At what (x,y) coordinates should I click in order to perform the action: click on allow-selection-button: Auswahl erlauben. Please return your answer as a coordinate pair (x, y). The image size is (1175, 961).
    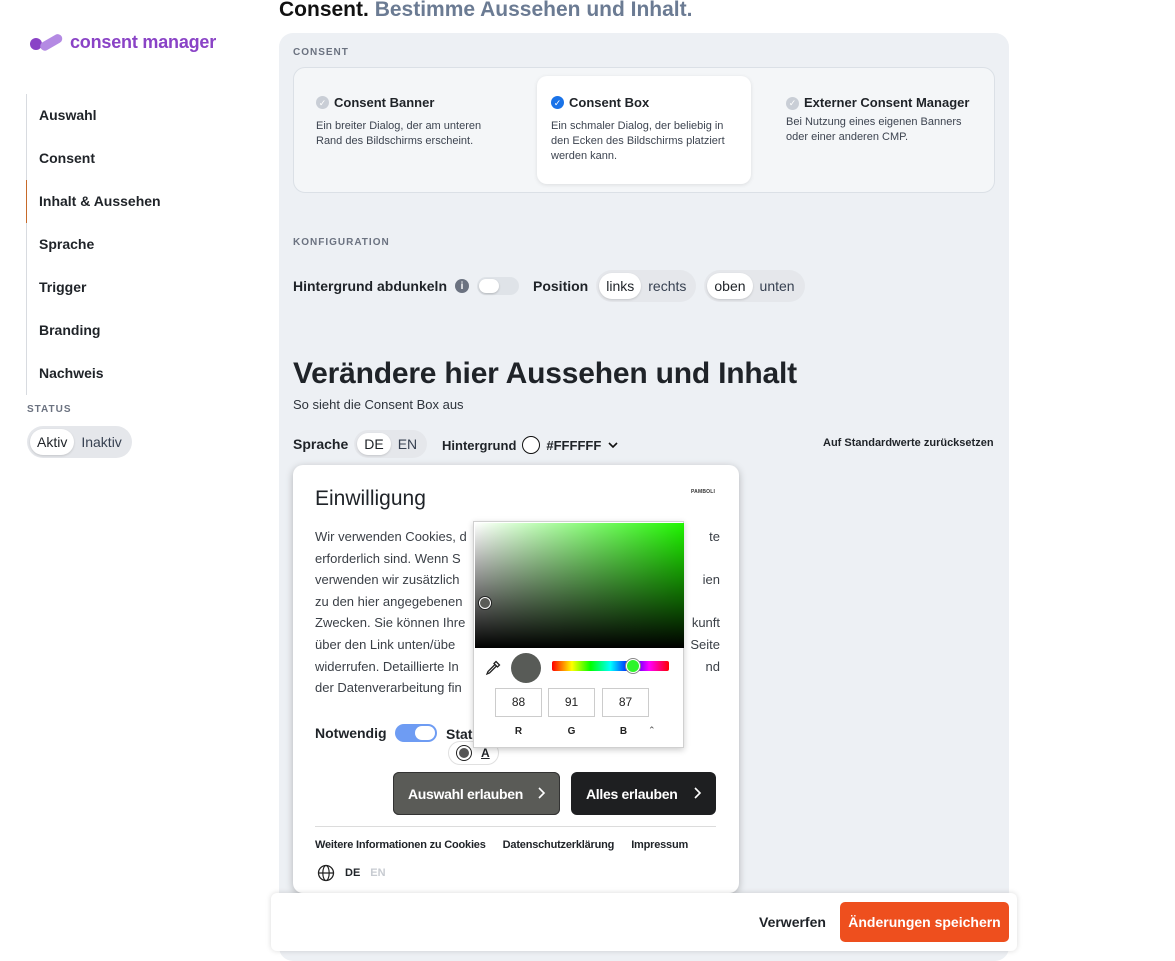
    Looking at the image, I should click on (476, 793).